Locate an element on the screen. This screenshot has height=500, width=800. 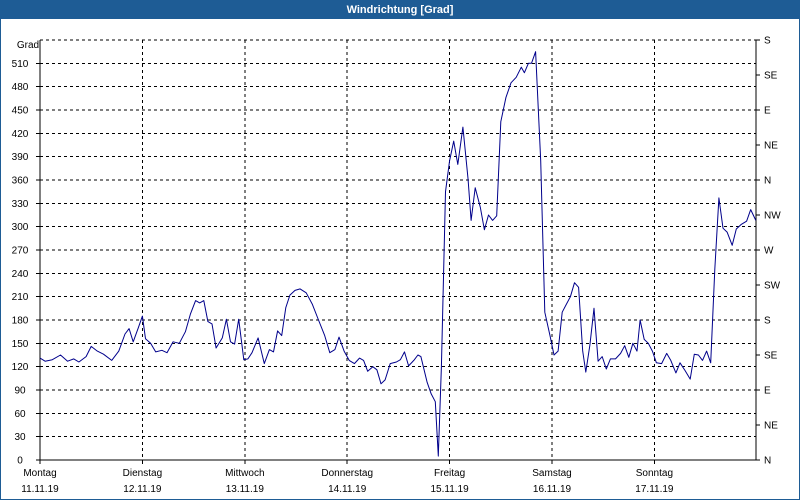
y-tick-label: 60 is located at coordinates (20, 414).